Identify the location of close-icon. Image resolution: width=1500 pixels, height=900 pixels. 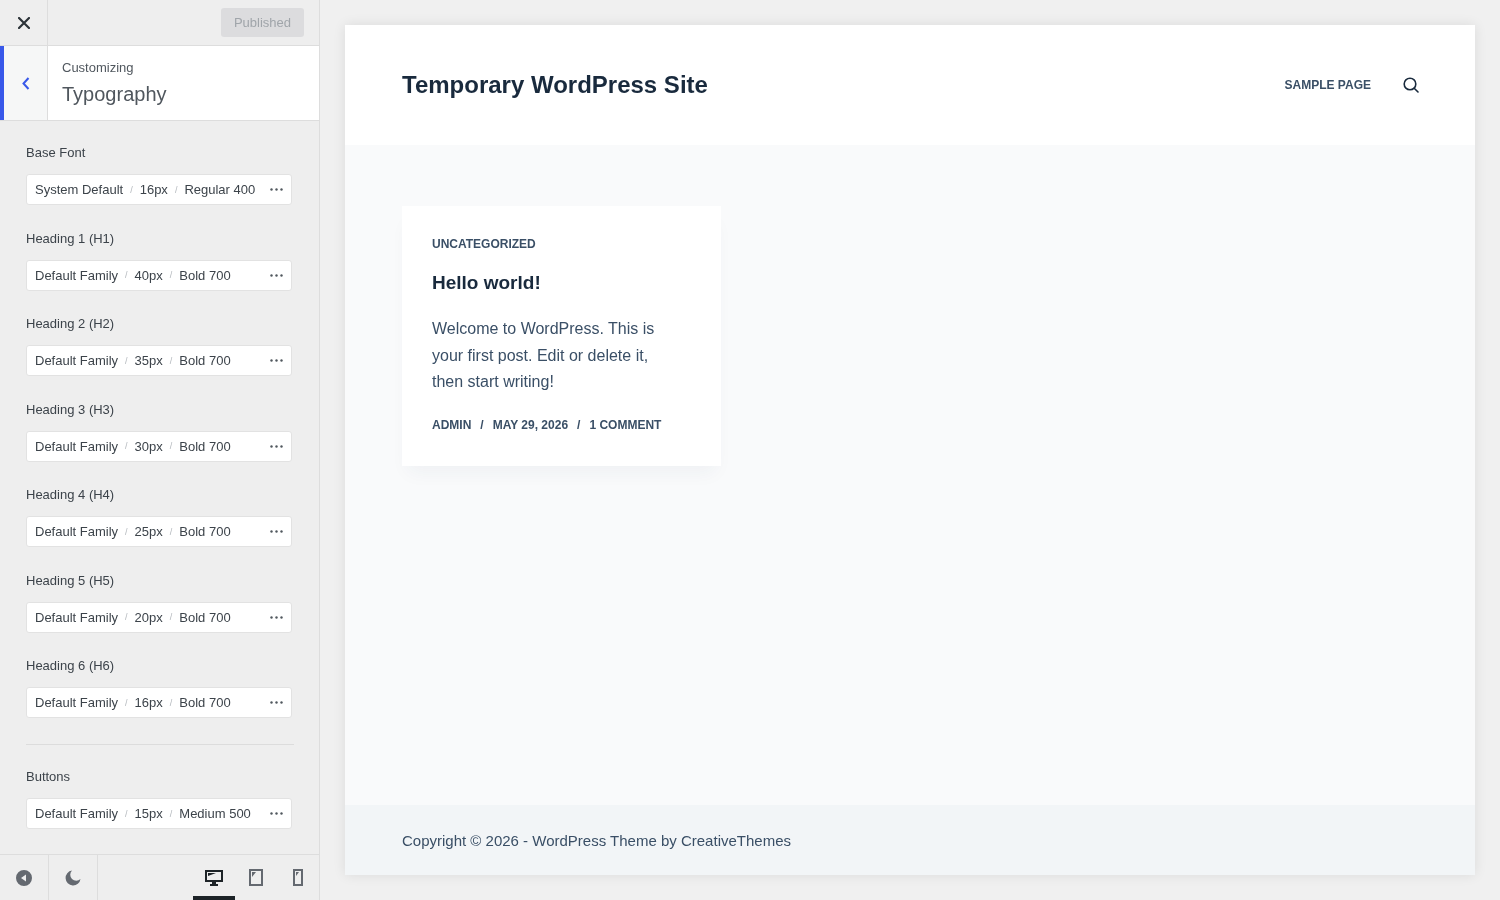
(23, 22).